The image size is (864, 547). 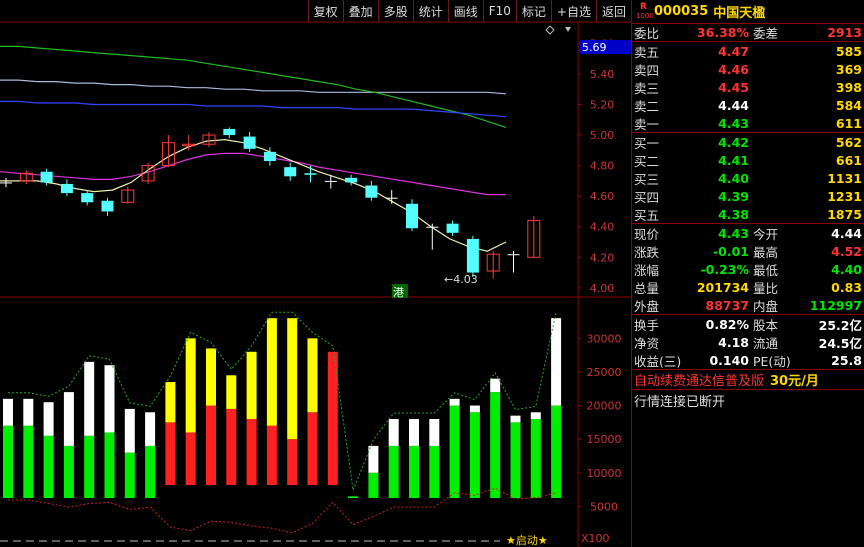 What do you see at coordinates (748, 123) in the screenshot?
I see `ask-row-1: 卖一 4.43 611` at bounding box center [748, 123].